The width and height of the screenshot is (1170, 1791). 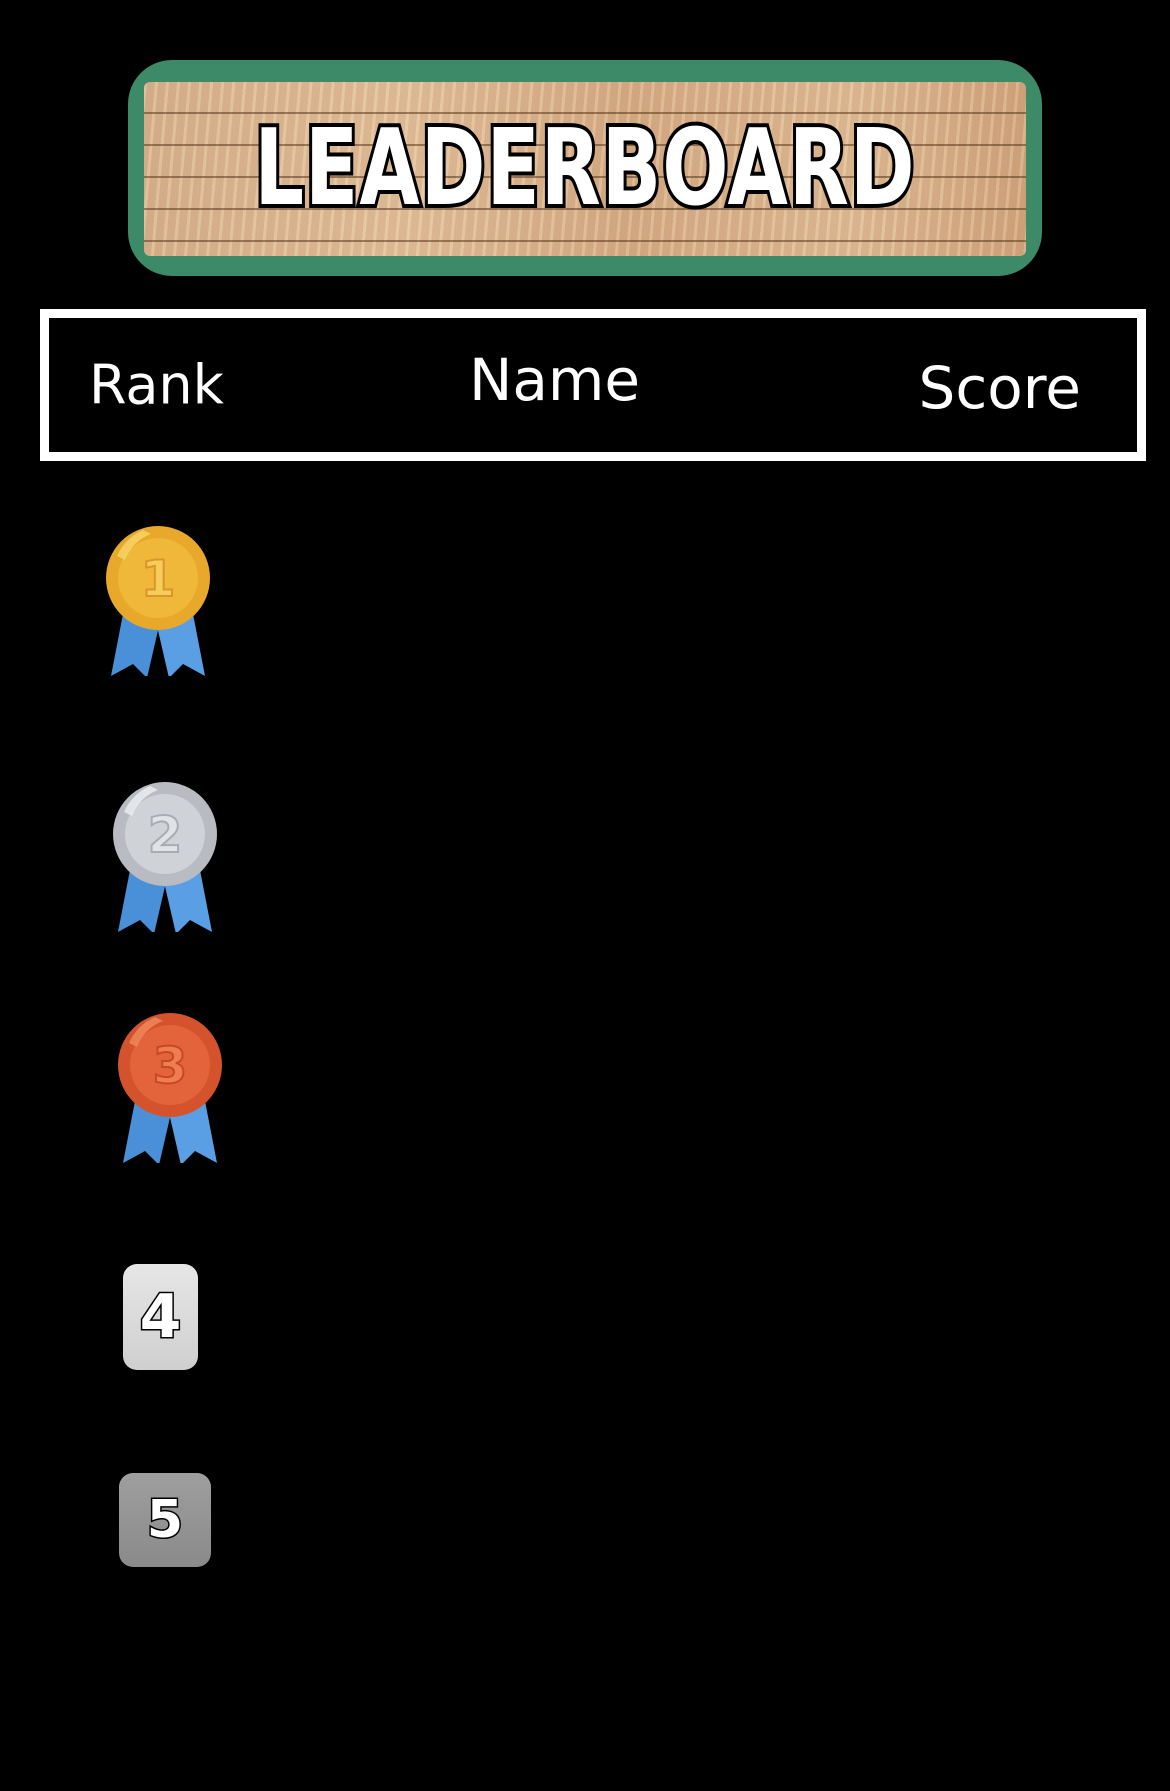 I want to click on rank-2-label: 2, so click(x=165, y=835).